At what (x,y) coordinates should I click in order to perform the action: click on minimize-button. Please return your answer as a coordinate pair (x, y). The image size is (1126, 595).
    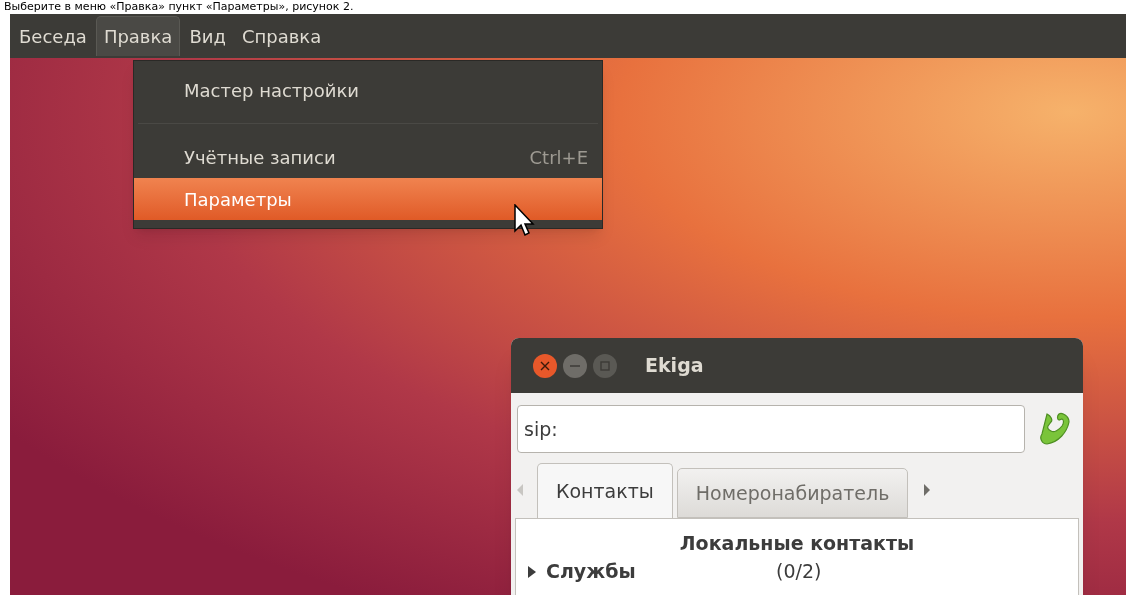
    Looking at the image, I should click on (575, 365).